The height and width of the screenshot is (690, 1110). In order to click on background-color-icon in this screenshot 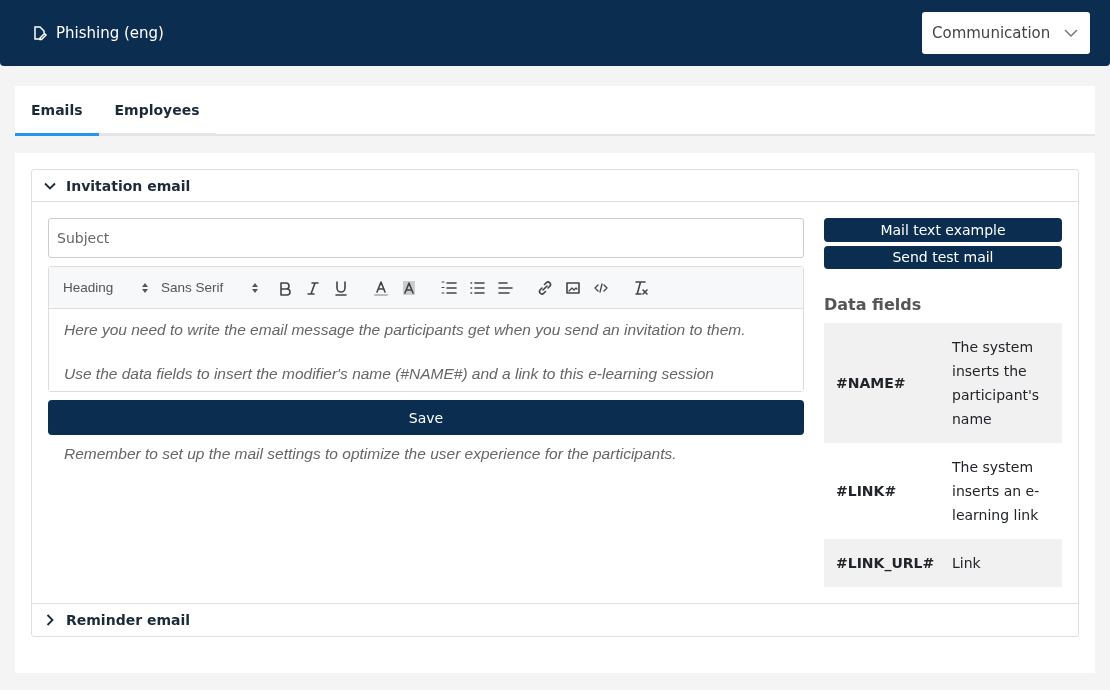, I will do `click(409, 287)`.